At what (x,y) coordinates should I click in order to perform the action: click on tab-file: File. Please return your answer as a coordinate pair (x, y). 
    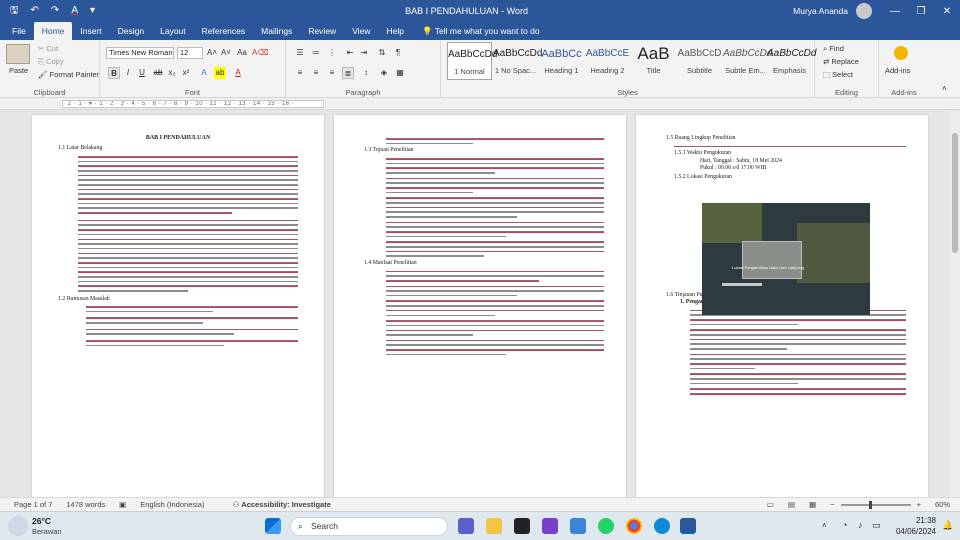
    Looking at the image, I should click on (19, 31).